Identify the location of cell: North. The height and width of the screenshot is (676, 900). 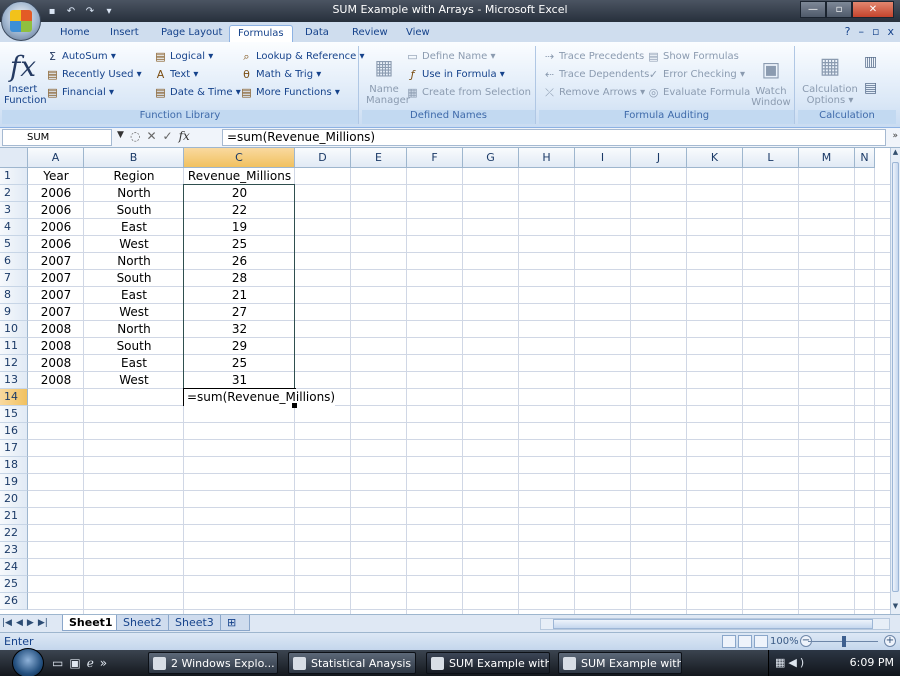
(134, 261).